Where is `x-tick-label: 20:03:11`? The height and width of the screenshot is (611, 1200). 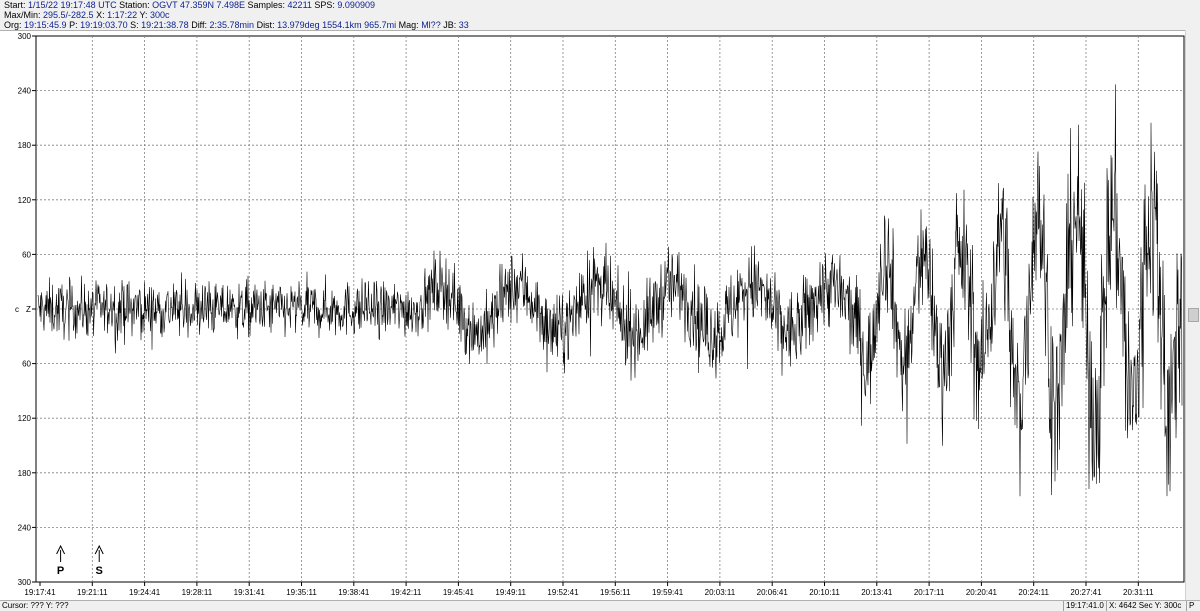 x-tick-label: 20:03:11 is located at coordinates (720, 592).